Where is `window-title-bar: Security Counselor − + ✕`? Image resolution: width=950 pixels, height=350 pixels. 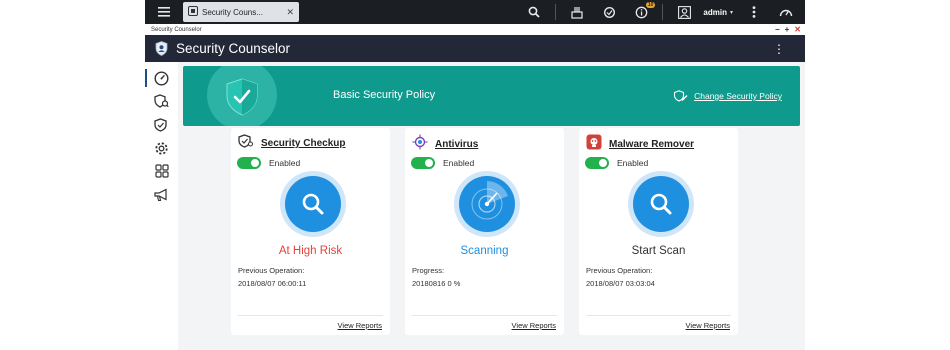 window-title-bar: Security Counselor − + ✕ is located at coordinates (475, 29).